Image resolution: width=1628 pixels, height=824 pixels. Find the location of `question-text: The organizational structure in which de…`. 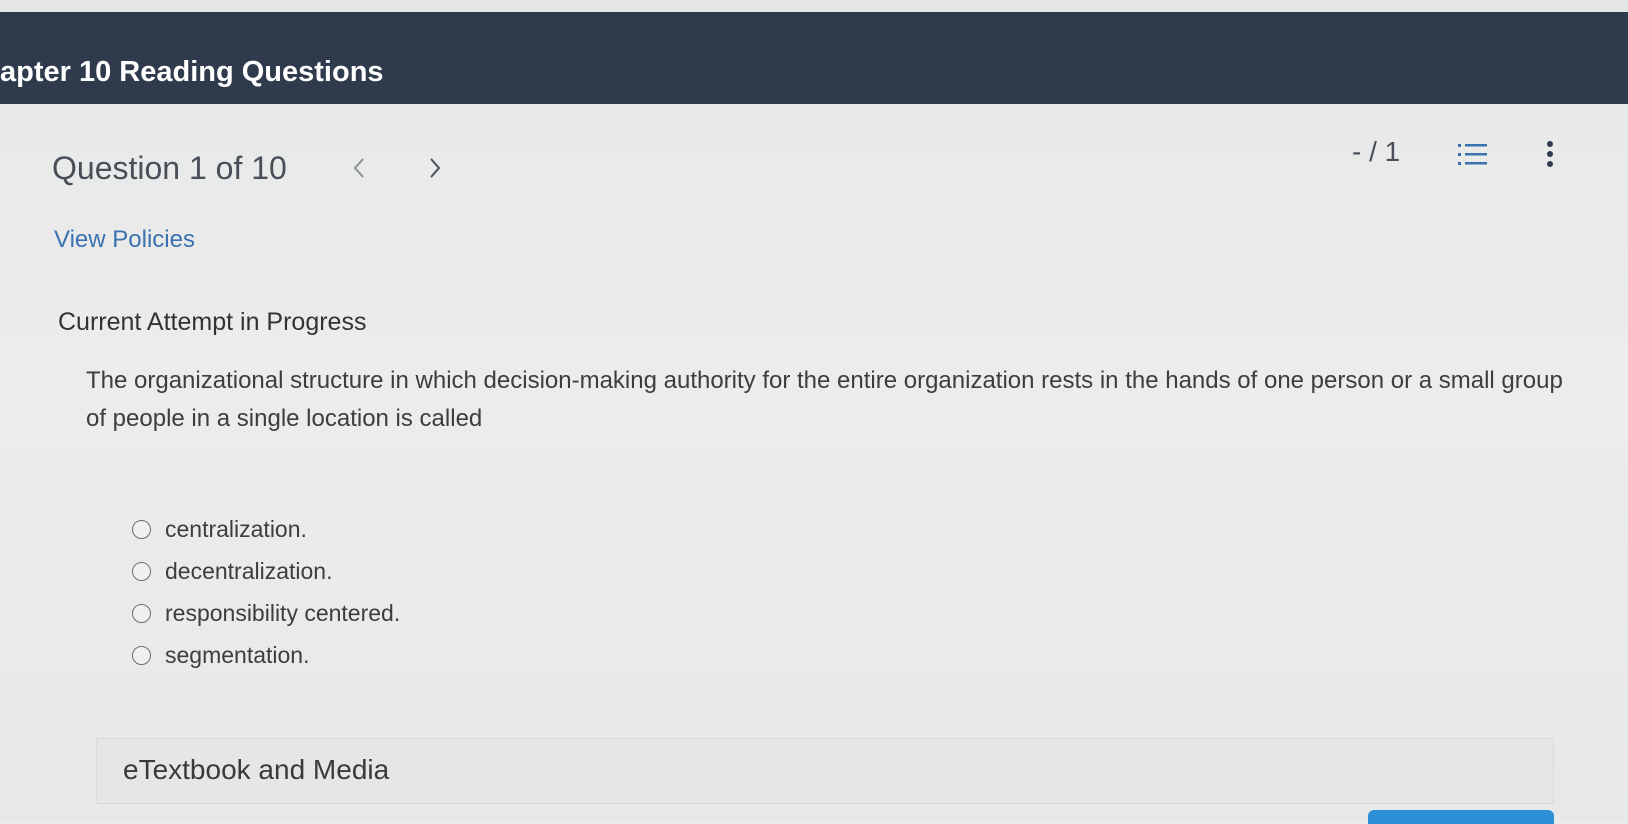

question-text: The organizational structure in which de… is located at coordinates (824, 399).